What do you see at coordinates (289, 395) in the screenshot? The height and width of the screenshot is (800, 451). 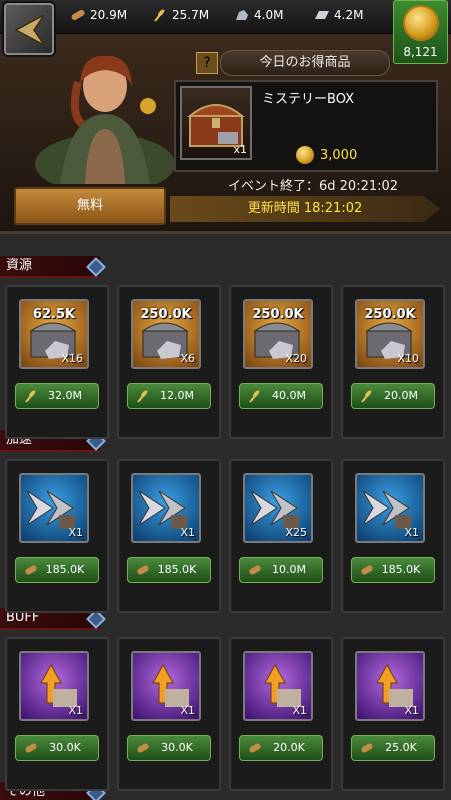 I see `item-price: 40.0M` at bounding box center [289, 395].